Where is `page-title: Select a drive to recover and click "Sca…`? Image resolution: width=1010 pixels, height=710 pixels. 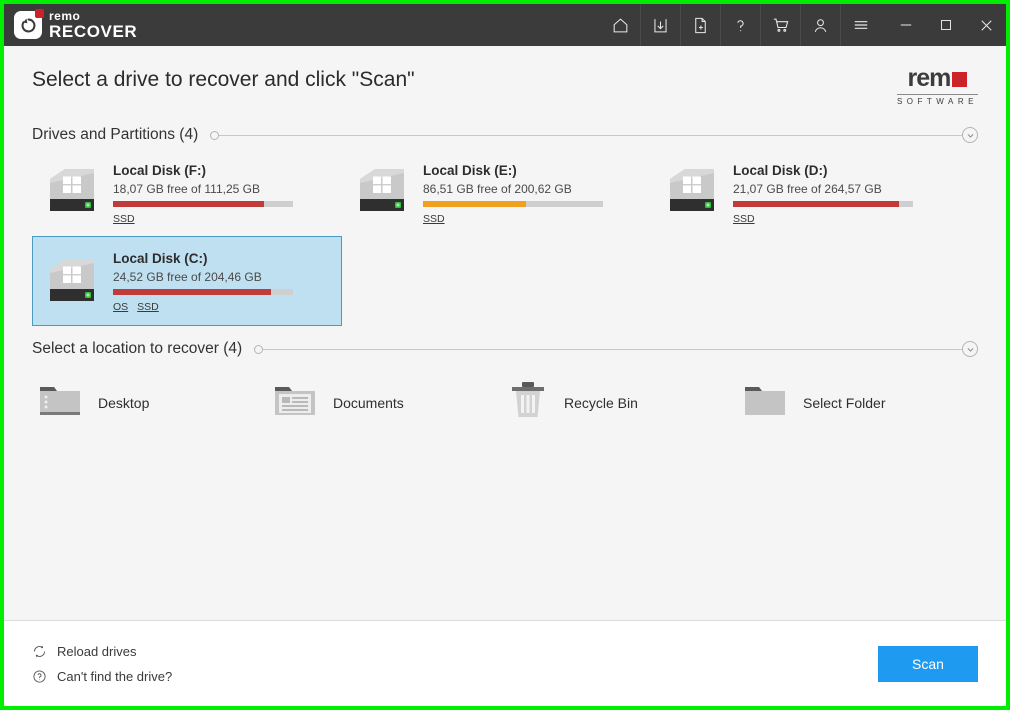 page-title: Select a drive to recover and click "Sca… is located at coordinates (223, 79).